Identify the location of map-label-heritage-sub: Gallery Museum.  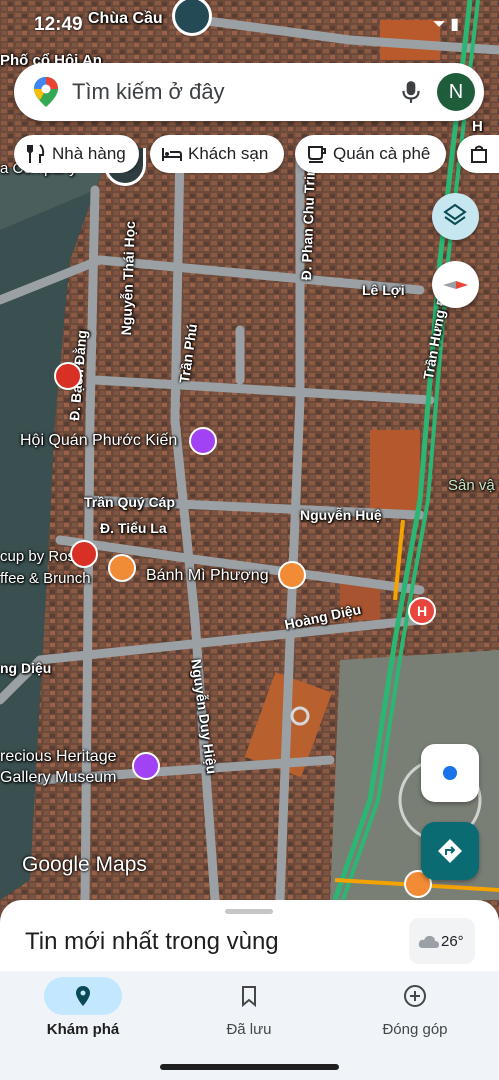
(58, 778).